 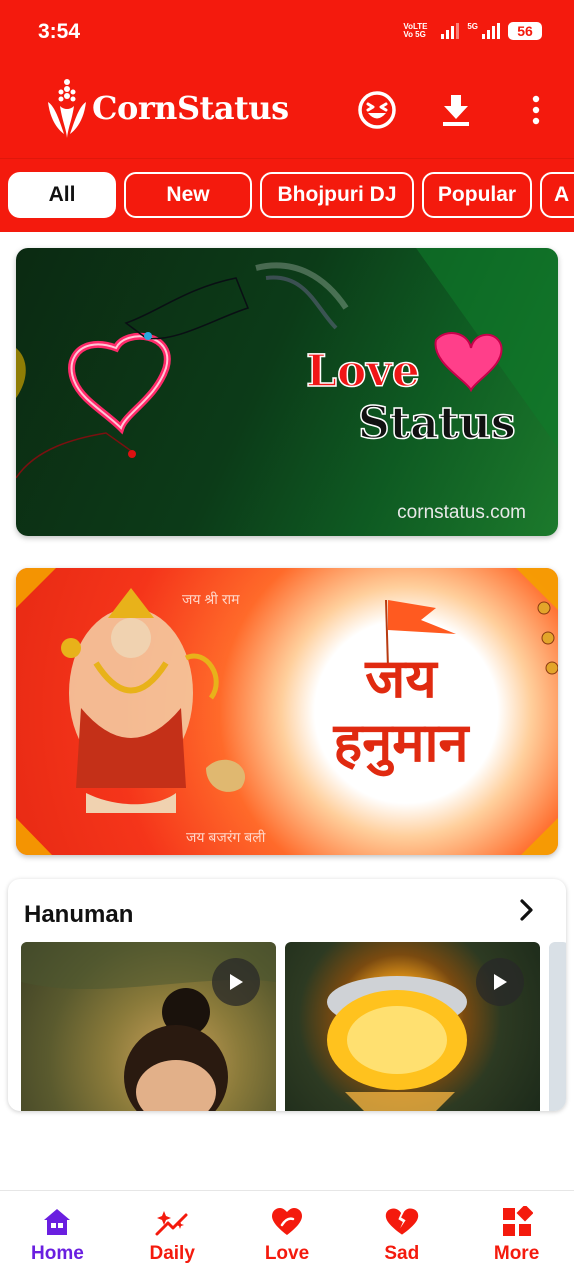 I want to click on nav-label: More, so click(x=516, y=1253).